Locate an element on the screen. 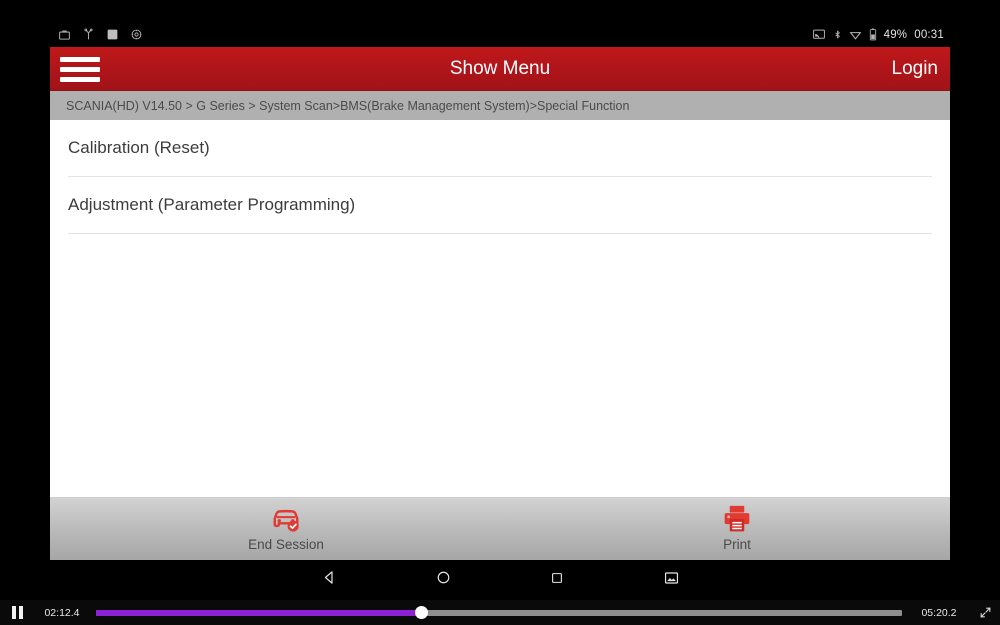  status-bar-clock: 00:31 is located at coordinates (929, 34).